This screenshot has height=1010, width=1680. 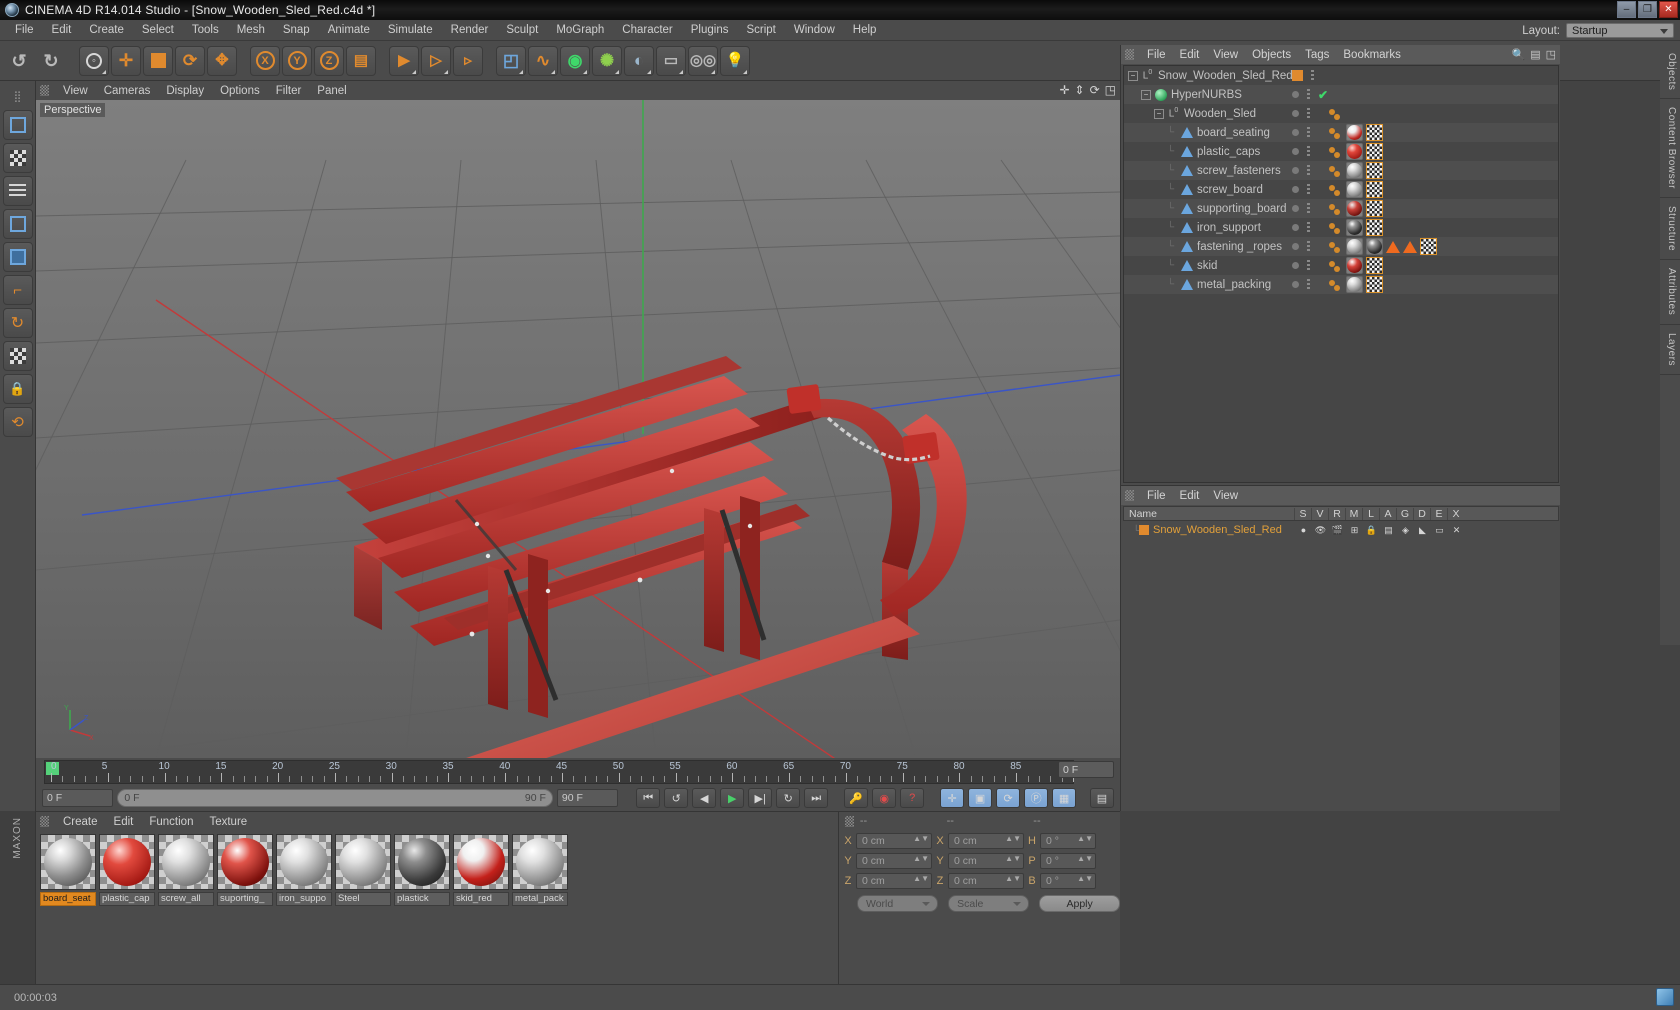 What do you see at coordinates (865, 30) in the screenshot?
I see `menu-help: Help` at bounding box center [865, 30].